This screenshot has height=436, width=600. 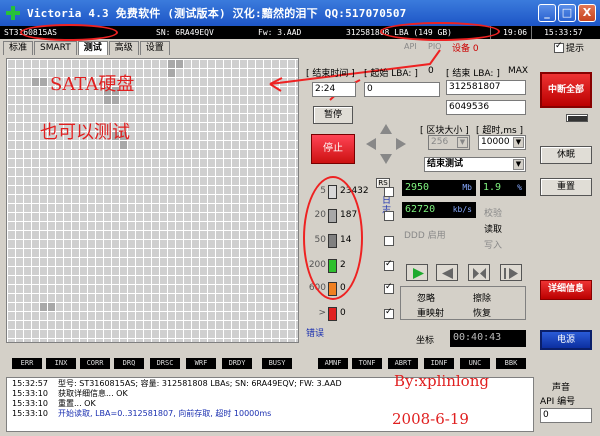 What do you see at coordinates (315, 334) in the screenshot?
I see `remap-errors-label: 错误` at bounding box center [315, 334].